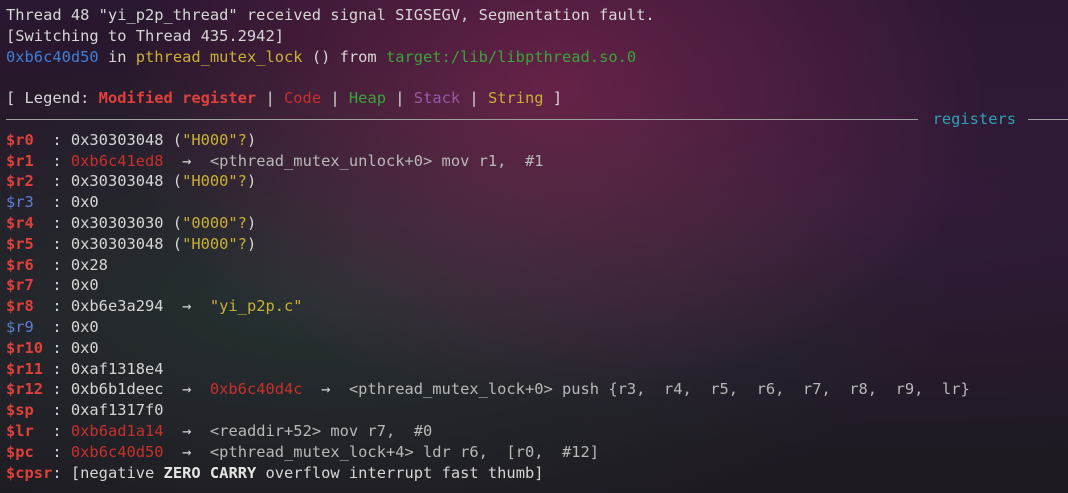  Describe the element at coordinates (126, 306) in the screenshot. I see `register-value: : 0xb6e3a294 →` at that location.